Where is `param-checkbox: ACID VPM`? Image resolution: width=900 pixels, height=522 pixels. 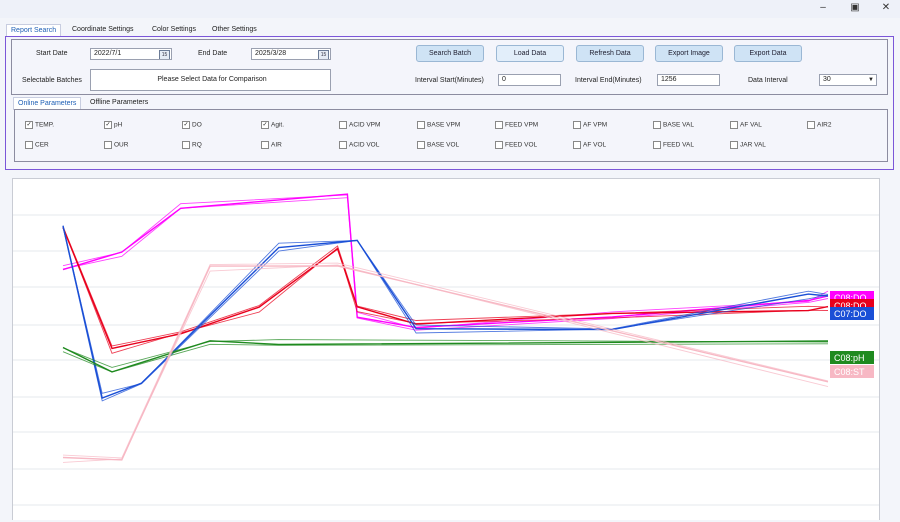 param-checkbox: ACID VPM is located at coordinates (359, 125).